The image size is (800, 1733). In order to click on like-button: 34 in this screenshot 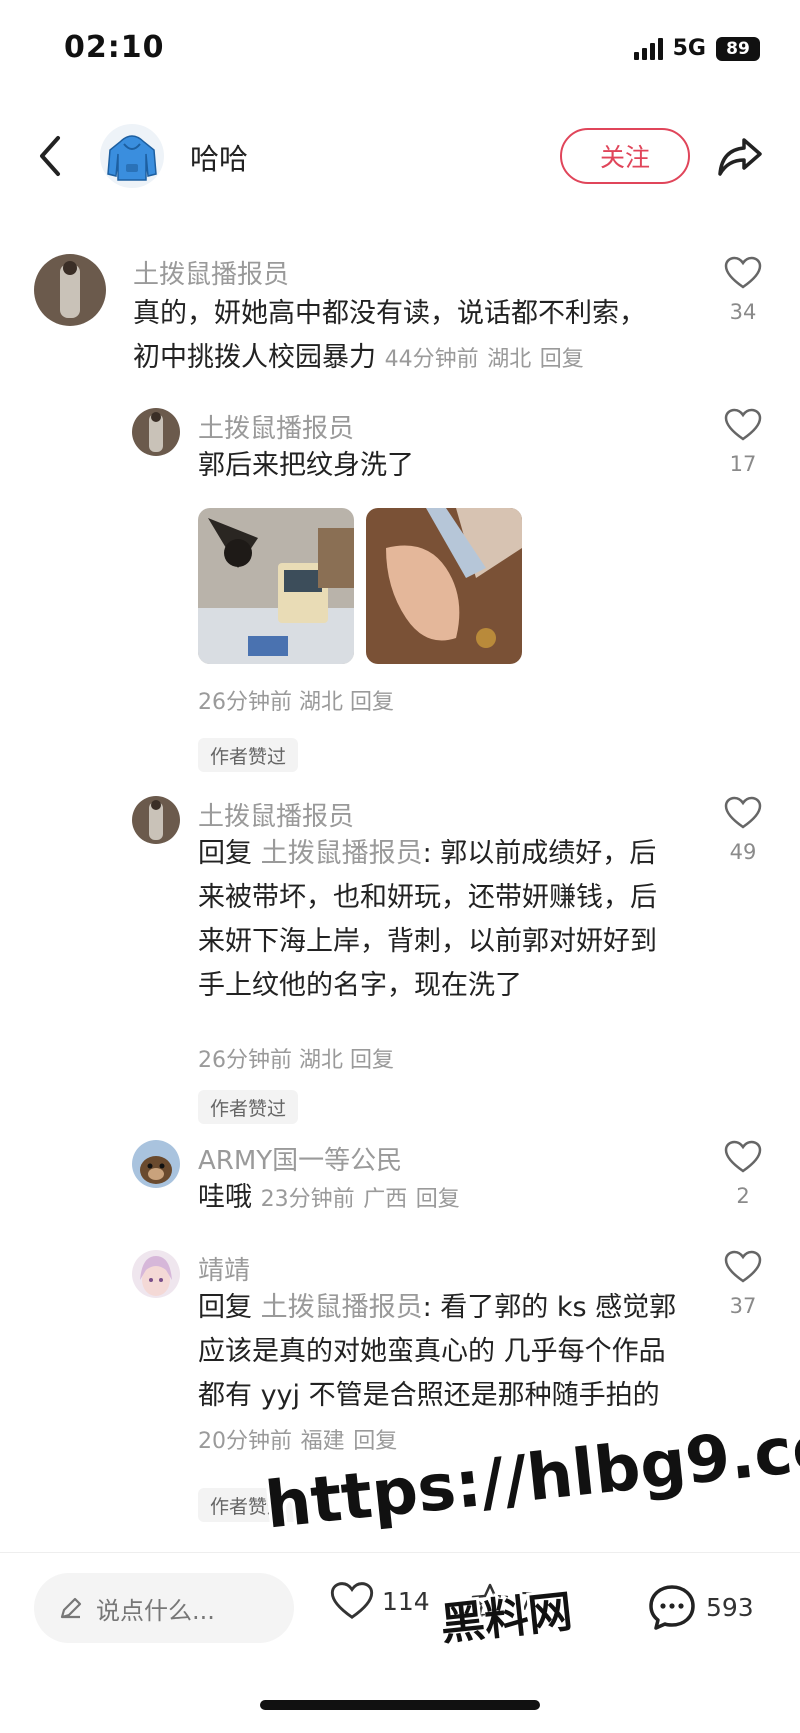, I will do `click(743, 290)`.